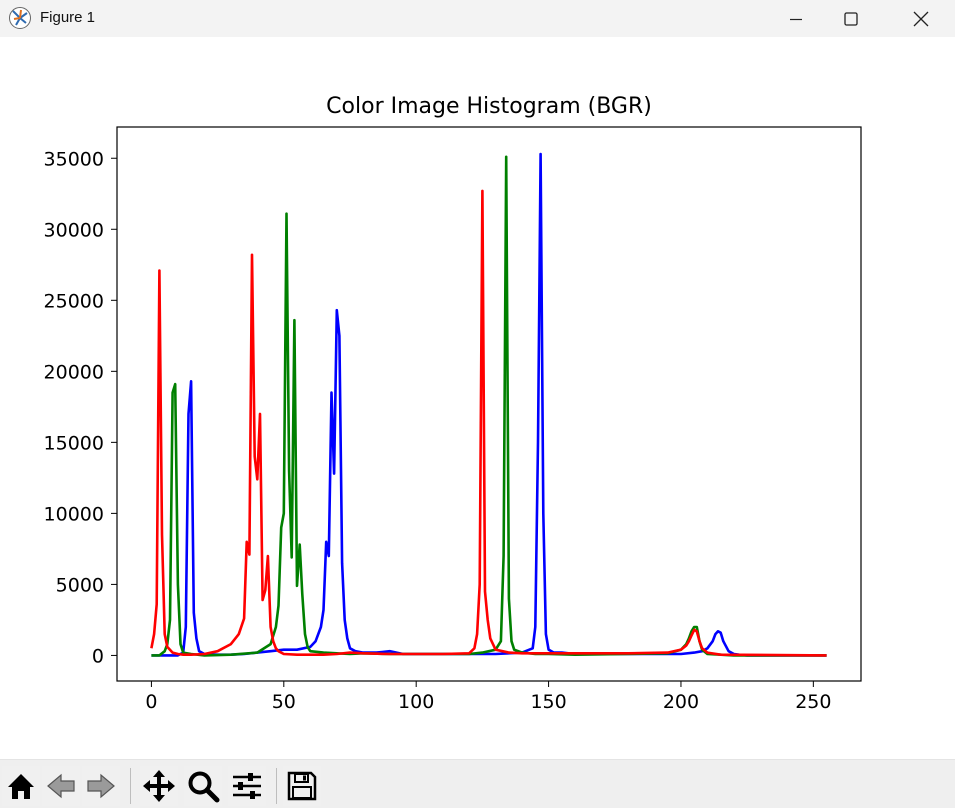  I want to click on minimize-icon, so click(796, 19).